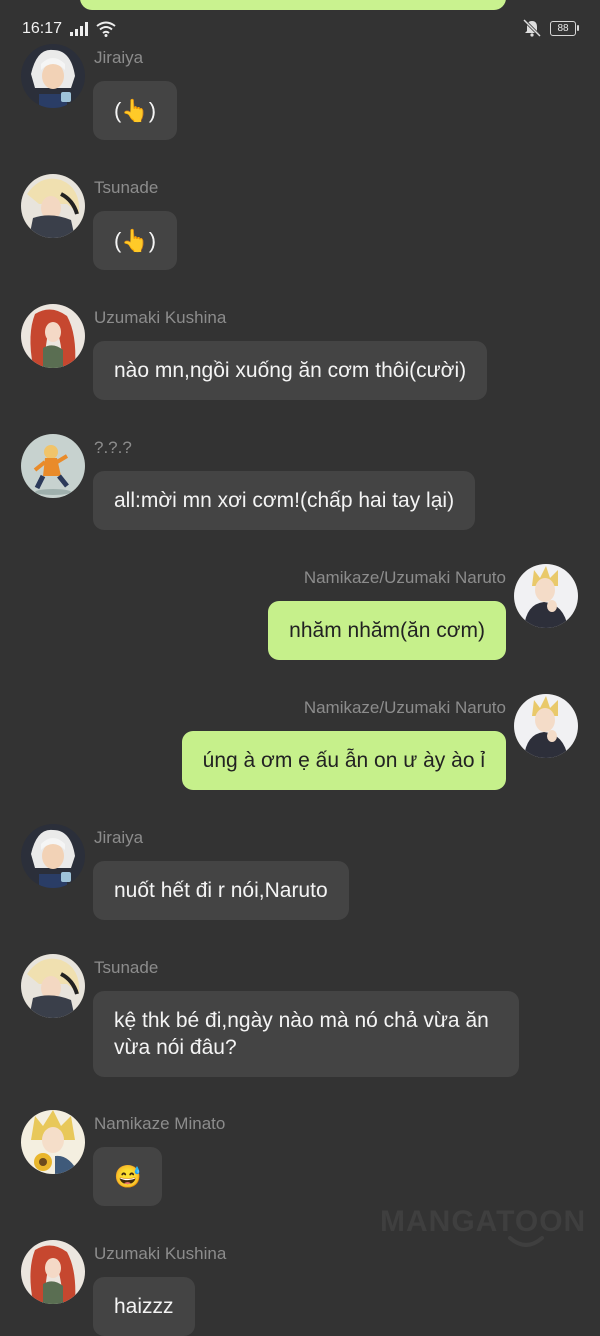 This screenshot has width=600, height=1336. What do you see at coordinates (42, 28) in the screenshot?
I see `status-time: 16:17` at bounding box center [42, 28].